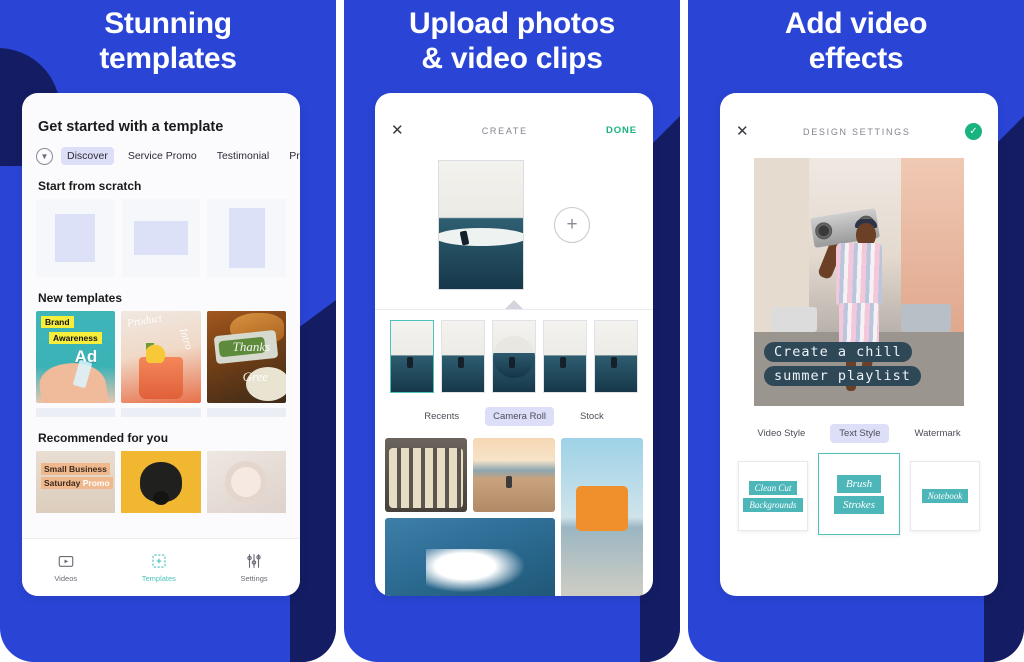 Image resolution: width=1024 pixels, height=662 pixels. I want to click on effect-card-clean-cut: Clean Cut Backgrounds, so click(773, 496).